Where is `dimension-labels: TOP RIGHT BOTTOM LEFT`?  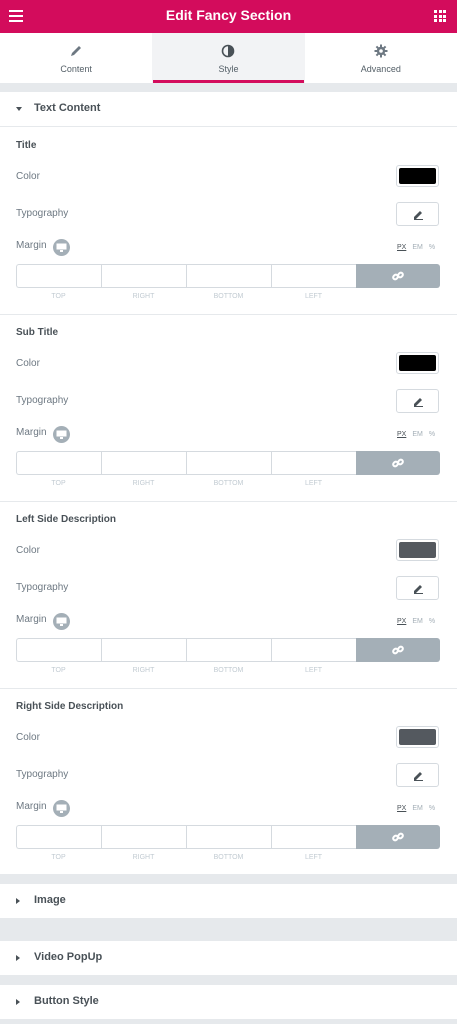
dimension-labels: TOP RIGHT BOTTOM LEFT is located at coordinates (228, 485).